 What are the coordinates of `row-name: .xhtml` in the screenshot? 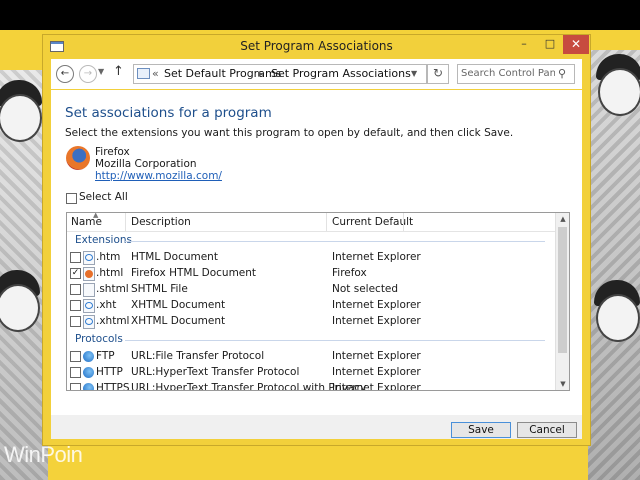 It's located at (113, 321).